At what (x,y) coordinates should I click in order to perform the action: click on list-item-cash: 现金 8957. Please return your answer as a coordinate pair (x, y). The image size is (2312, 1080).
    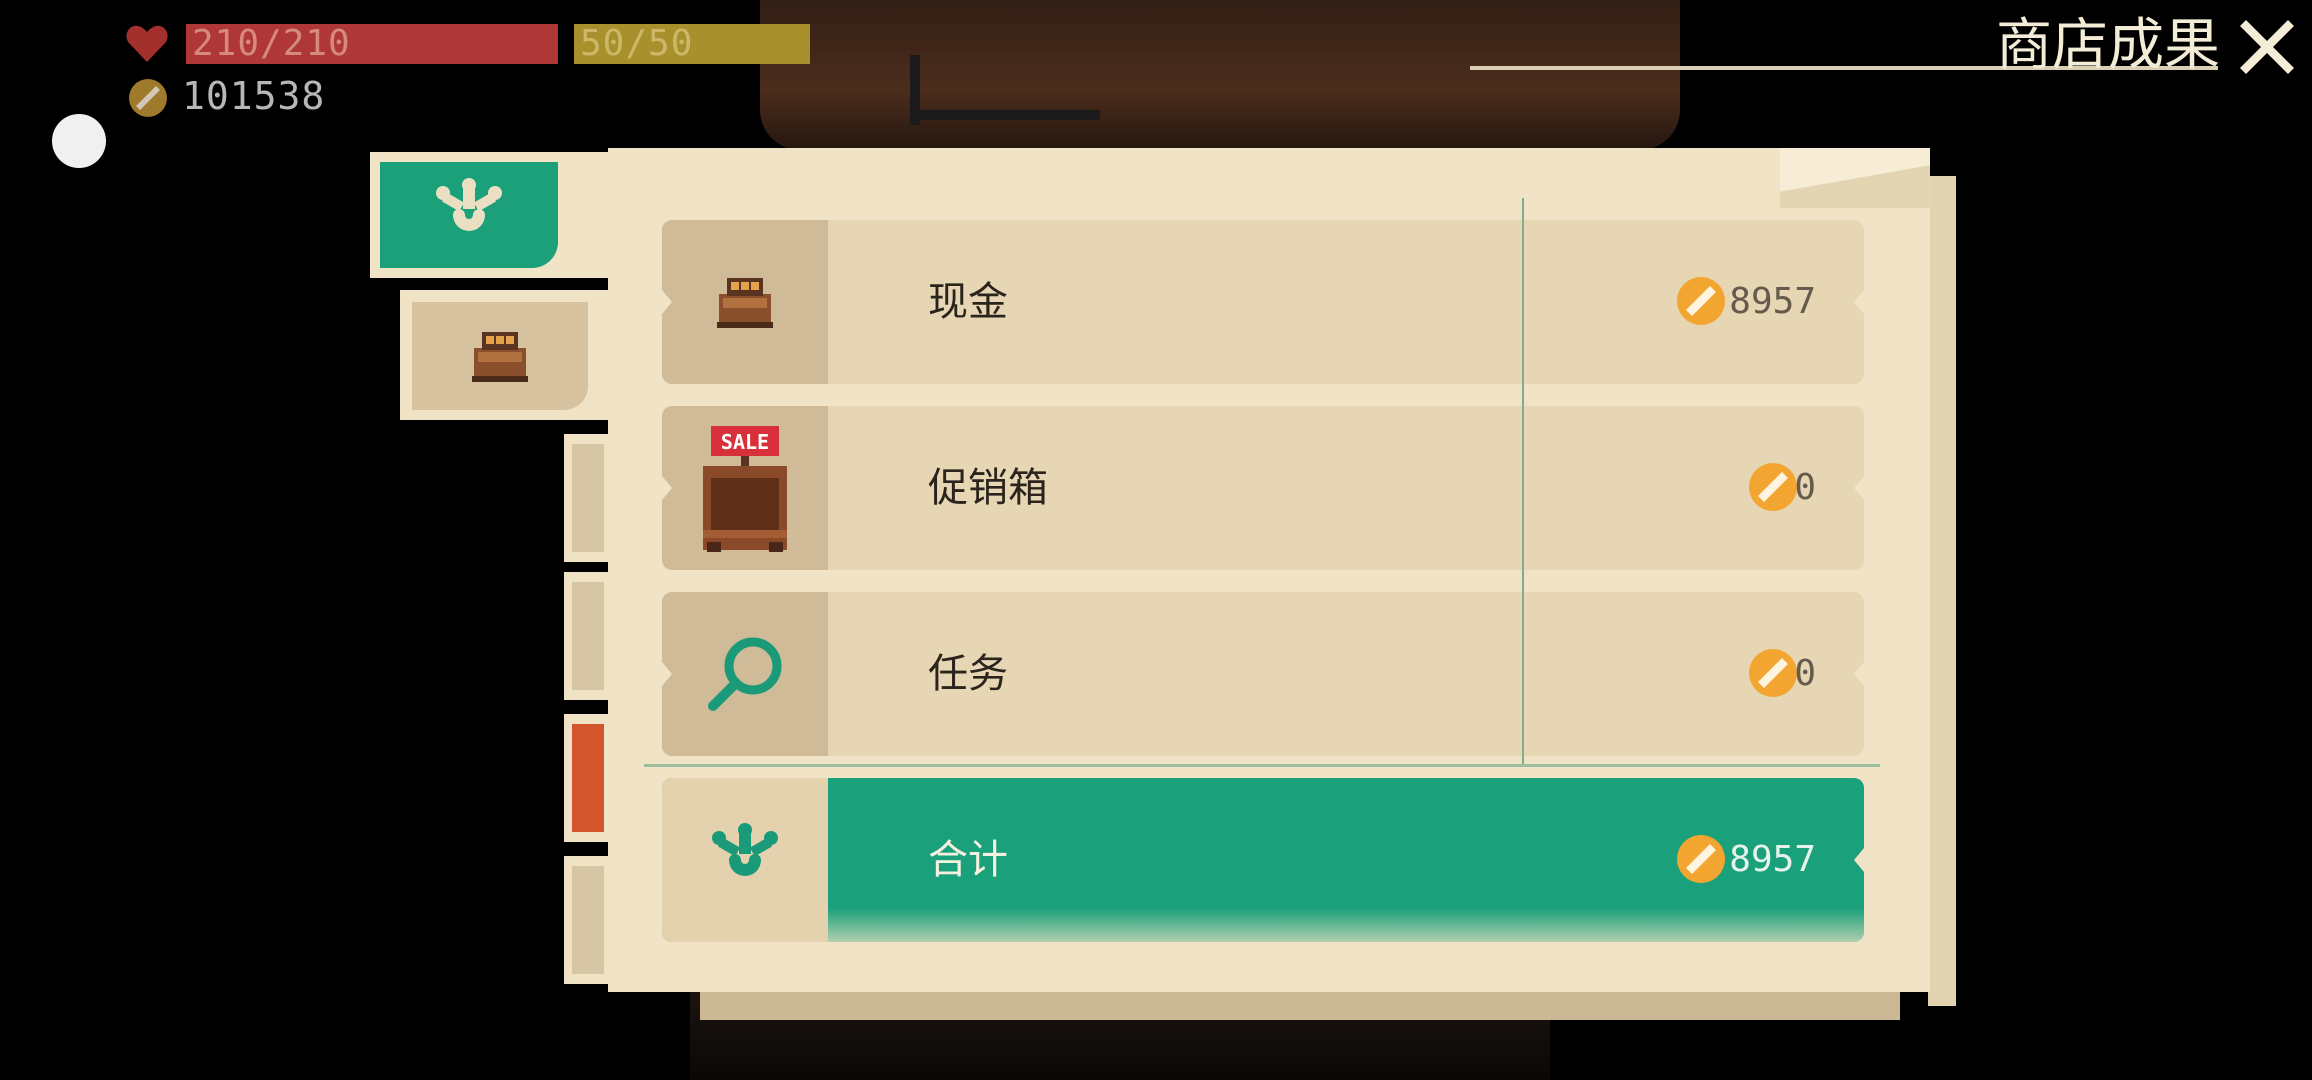
    Looking at the image, I should click on (1263, 302).